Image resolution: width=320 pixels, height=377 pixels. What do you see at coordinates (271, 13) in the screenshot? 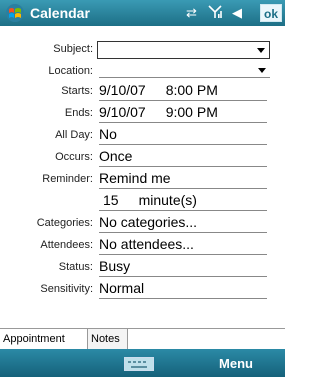
I see `ok-button: ok` at bounding box center [271, 13].